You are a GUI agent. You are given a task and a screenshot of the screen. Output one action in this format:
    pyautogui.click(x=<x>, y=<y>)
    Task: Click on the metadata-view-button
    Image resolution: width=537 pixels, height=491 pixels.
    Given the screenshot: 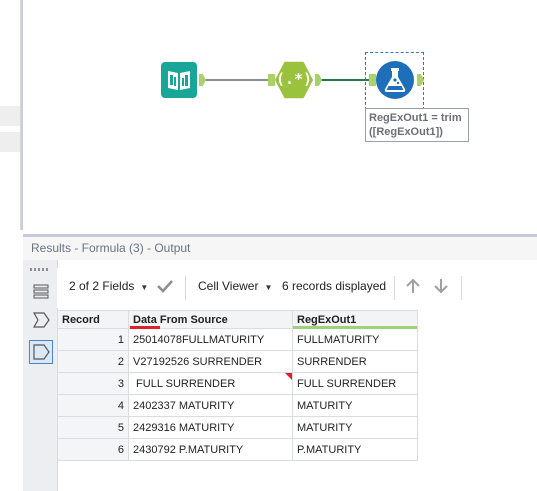 What is the action you would take?
    pyautogui.click(x=41, y=320)
    